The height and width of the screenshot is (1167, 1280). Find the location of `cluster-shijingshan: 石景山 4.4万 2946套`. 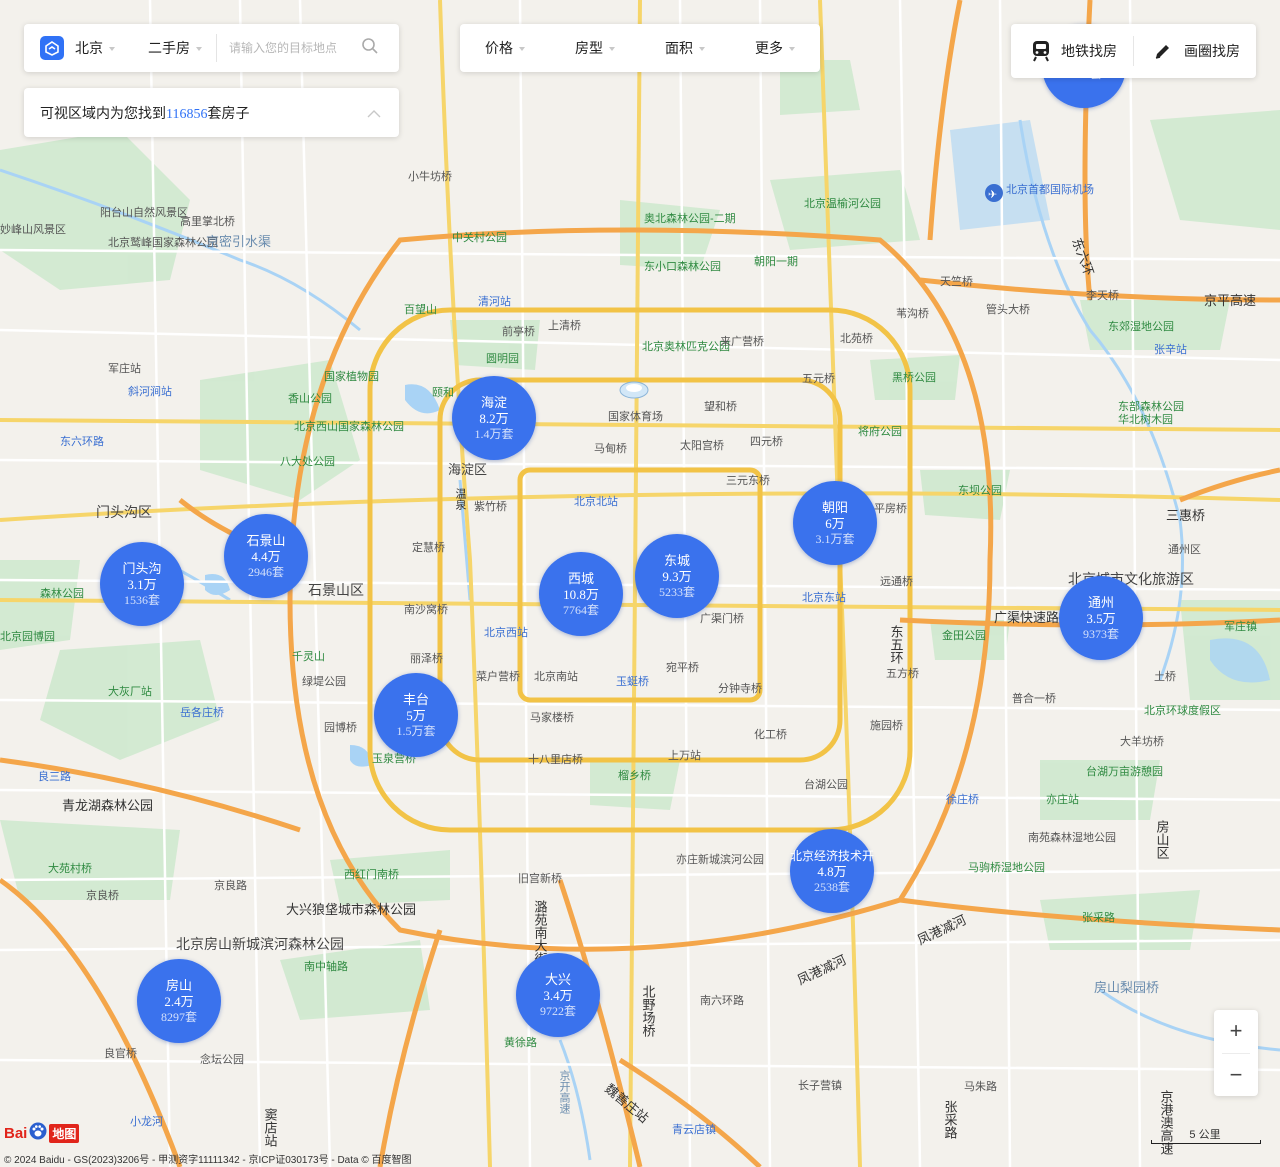

cluster-shijingshan: 石景山 4.4万 2946套 is located at coordinates (266, 556).